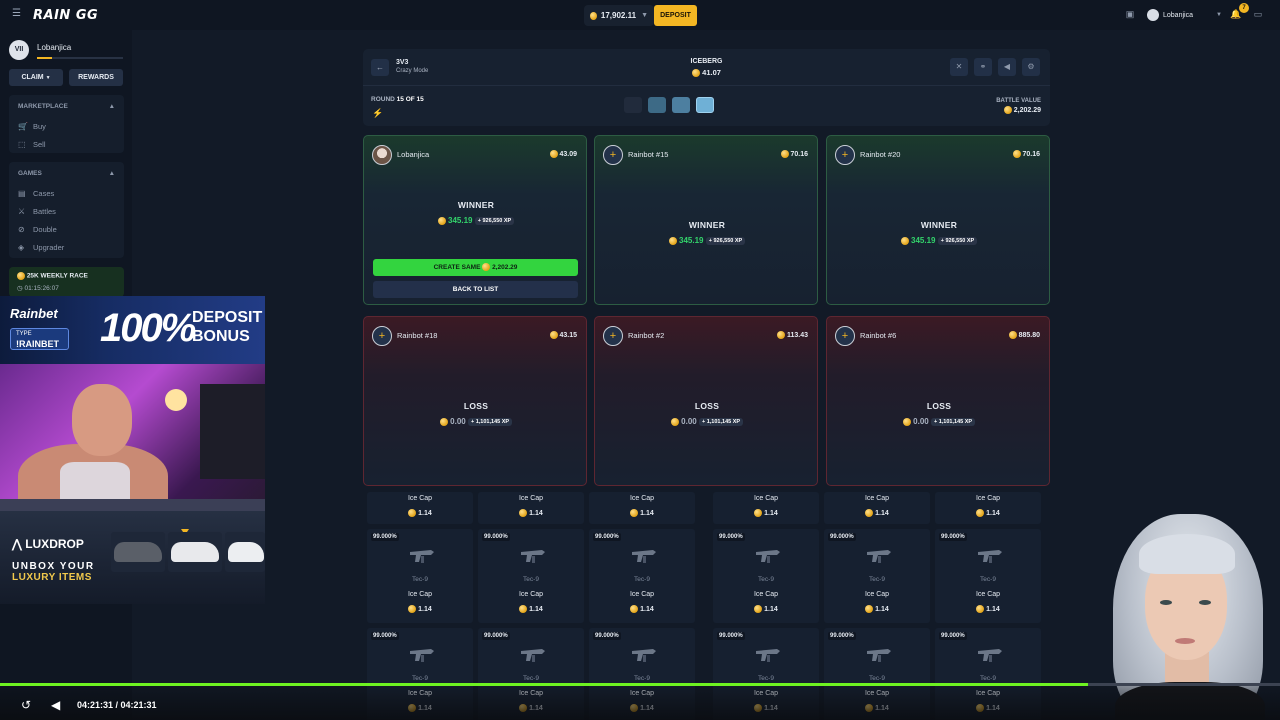  I want to click on games-title: GAMES, so click(30, 173).